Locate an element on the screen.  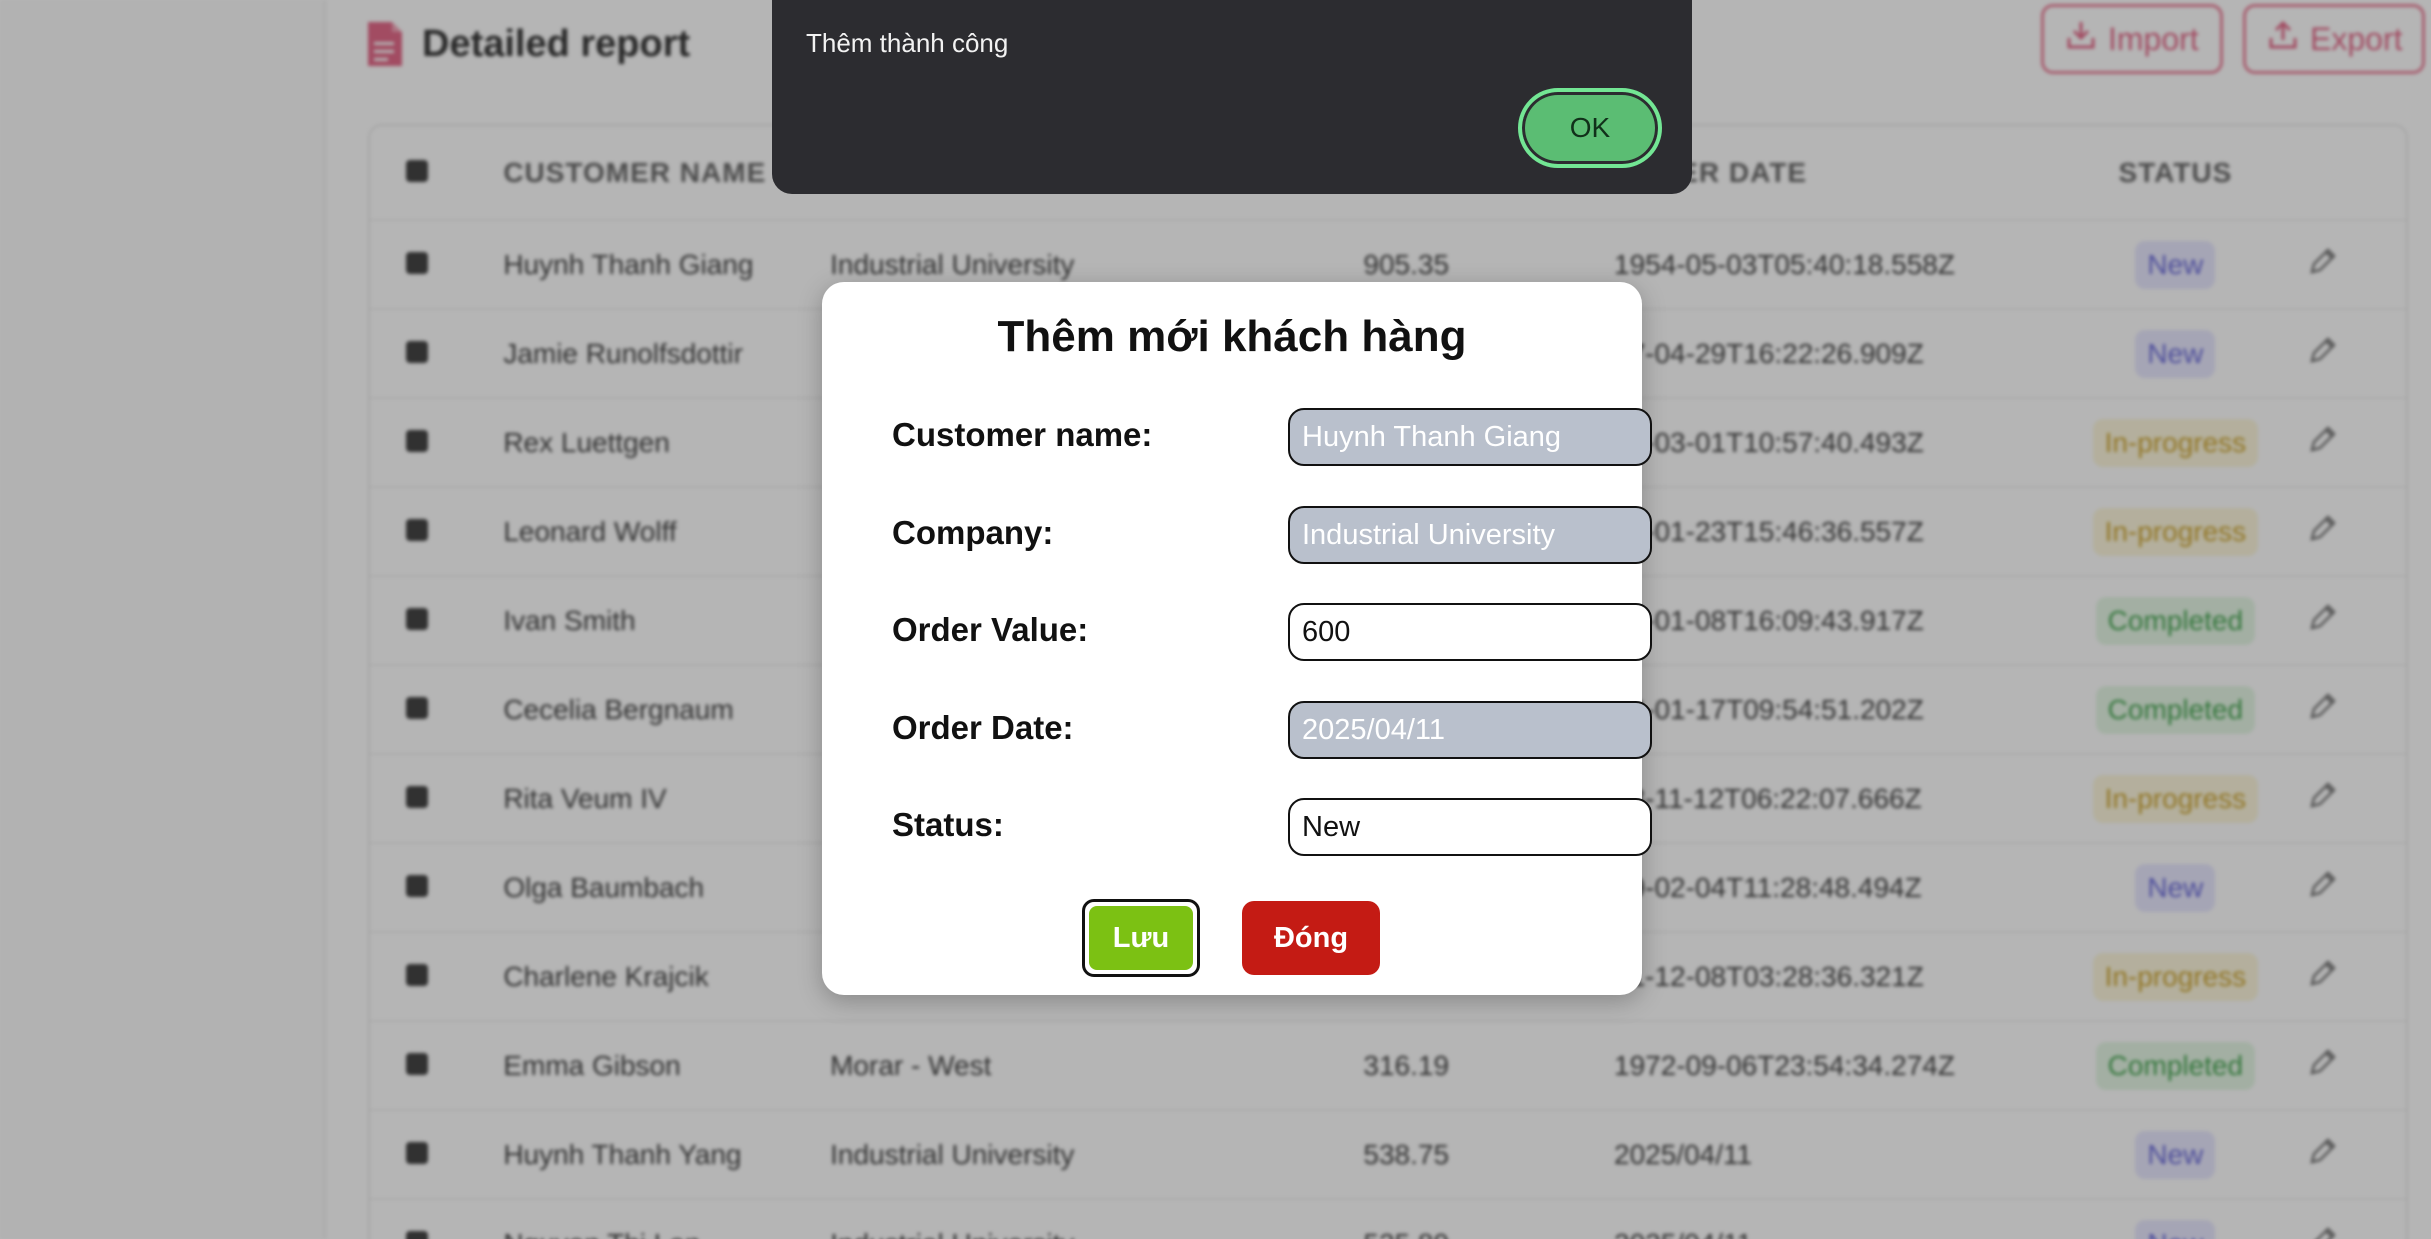
success-alert-dialog: Thêm thành công OK is located at coordinates (1232, 97).